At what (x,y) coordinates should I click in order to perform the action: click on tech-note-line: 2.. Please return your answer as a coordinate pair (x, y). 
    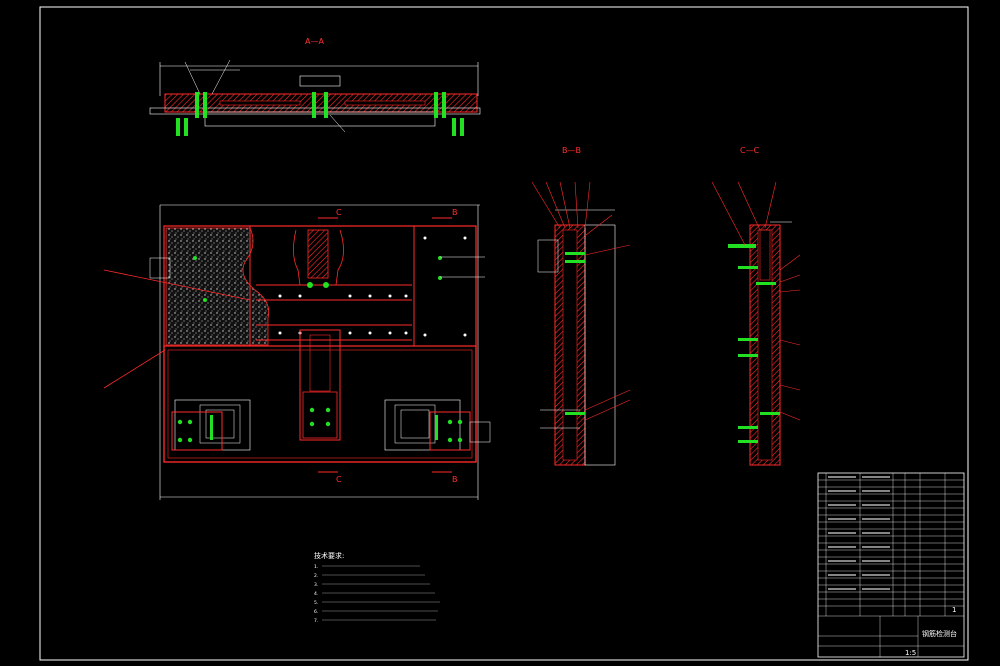
    Looking at the image, I should click on (316, 576).